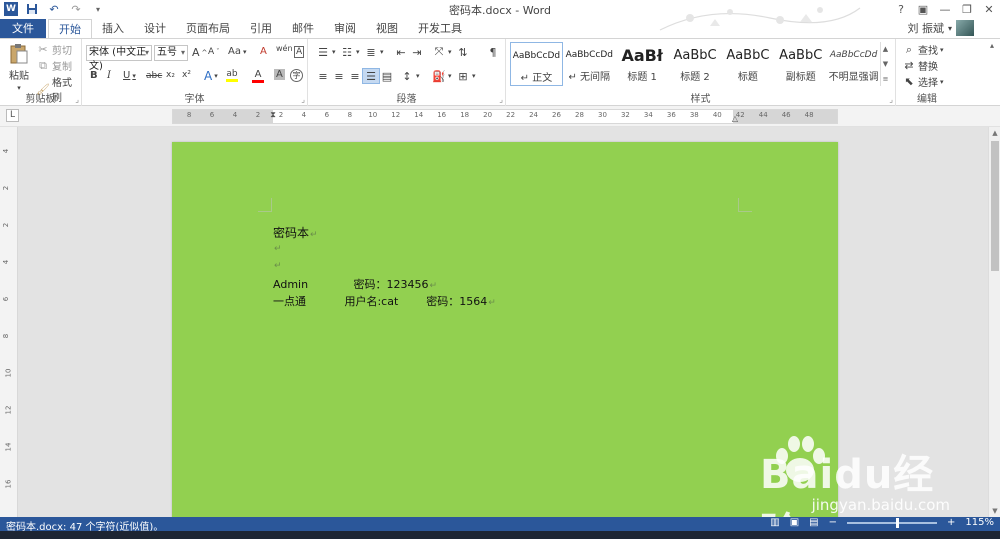 This screenshot has height=539, width=1000. Describe the element at coordinates (465, 76) in the screenshot. I see `borders-button: ⊞ ▾` at that location.